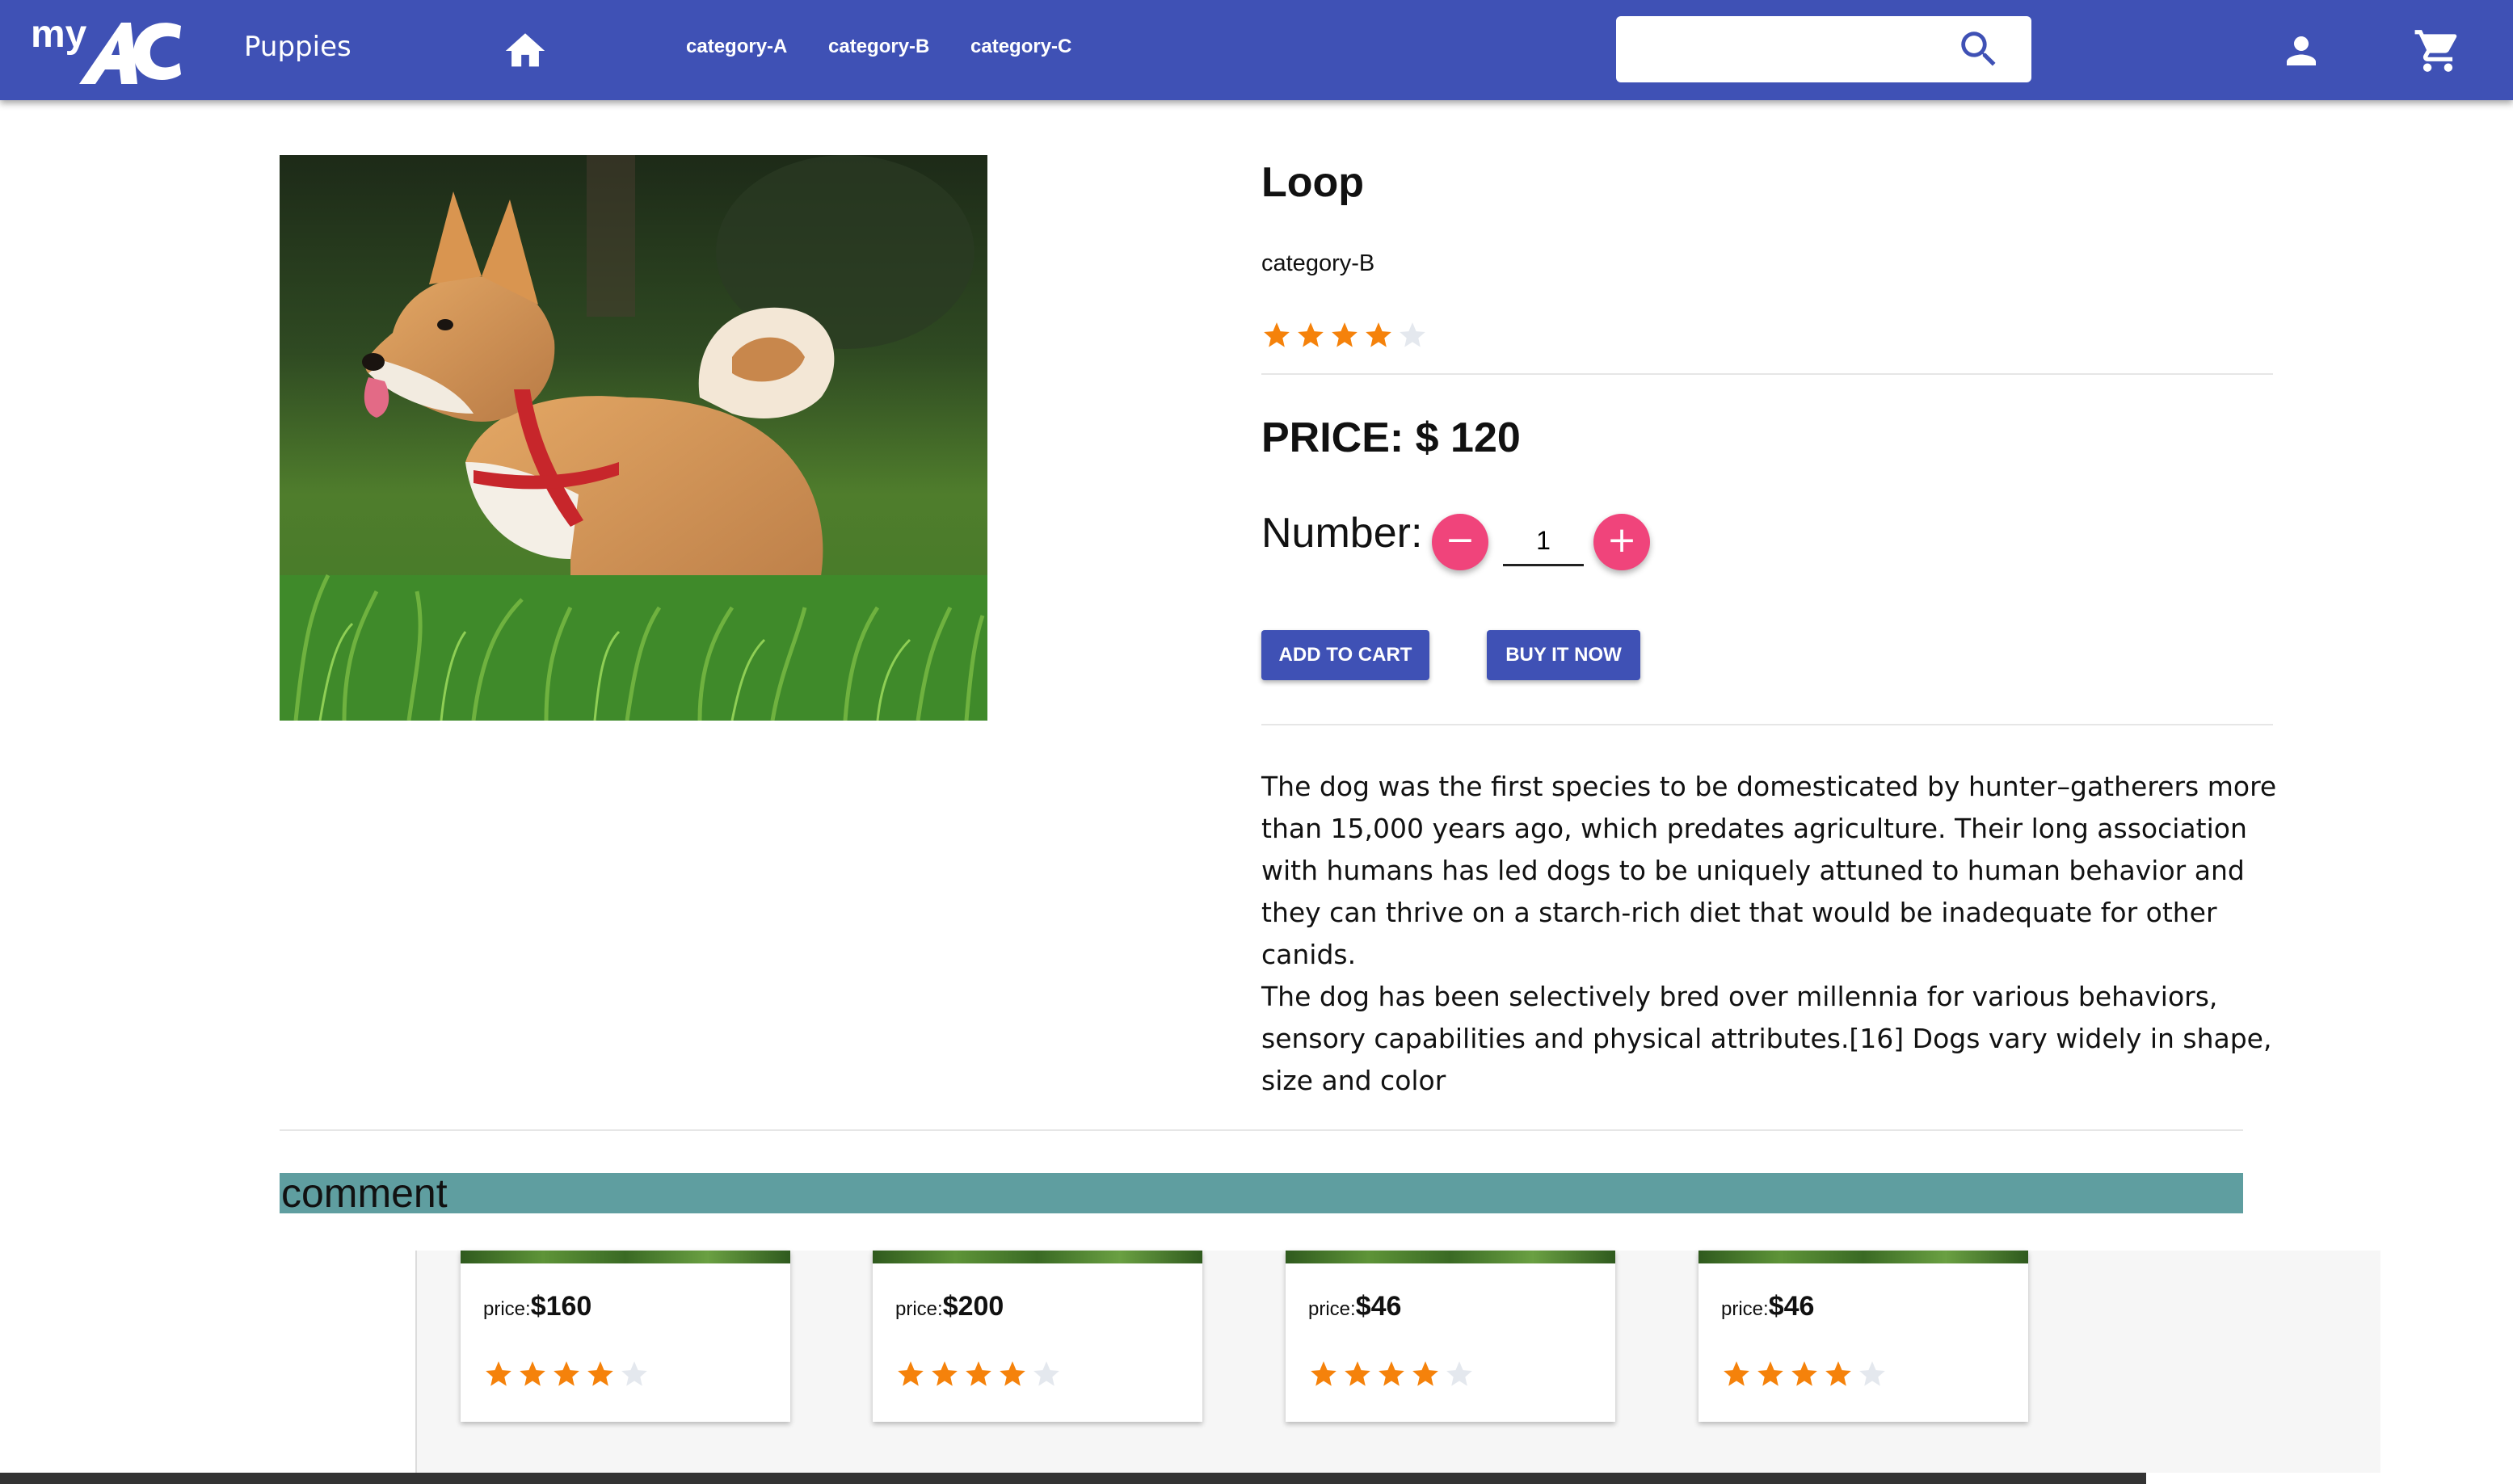  I want to click on related-product-card: price:$160, so click(625, 1336).